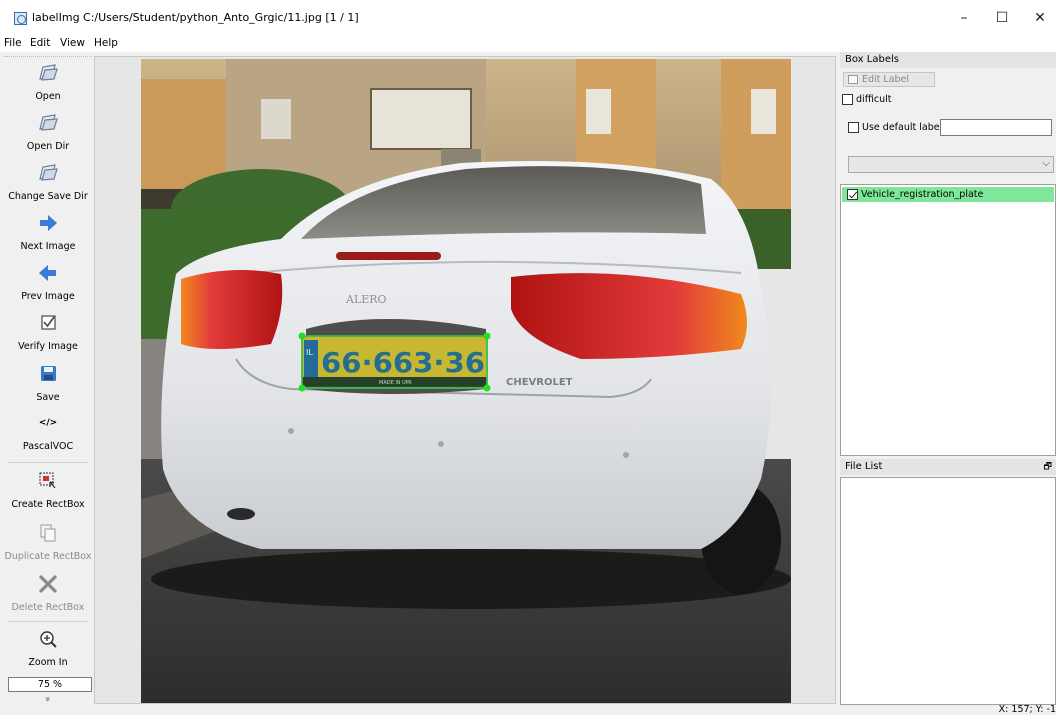  I want to click on difficult-label: difficult, so click(874, 99).